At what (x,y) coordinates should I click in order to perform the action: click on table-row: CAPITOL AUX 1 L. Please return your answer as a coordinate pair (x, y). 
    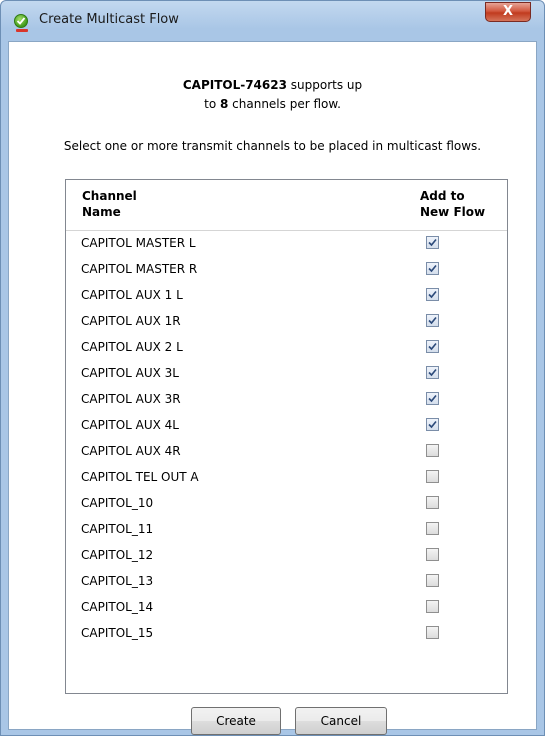
    Looking at the image, I should click on (286, 296).